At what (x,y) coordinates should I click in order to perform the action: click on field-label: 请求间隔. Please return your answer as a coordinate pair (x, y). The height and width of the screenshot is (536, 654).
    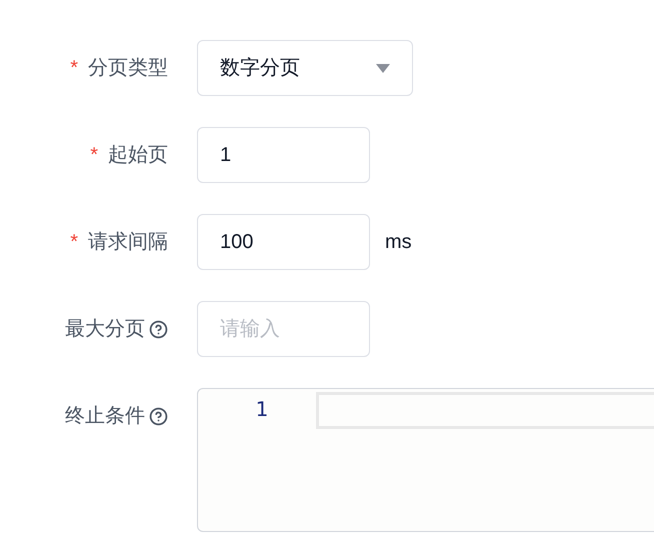
    Looking at the image, I should click on (128, 242).